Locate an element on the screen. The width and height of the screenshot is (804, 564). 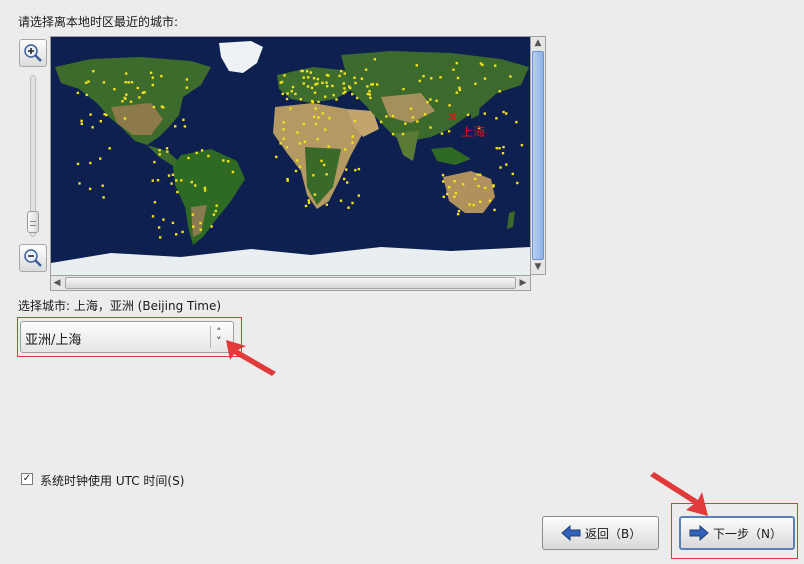
zoom-out-button is located at coordinates (33, 258).